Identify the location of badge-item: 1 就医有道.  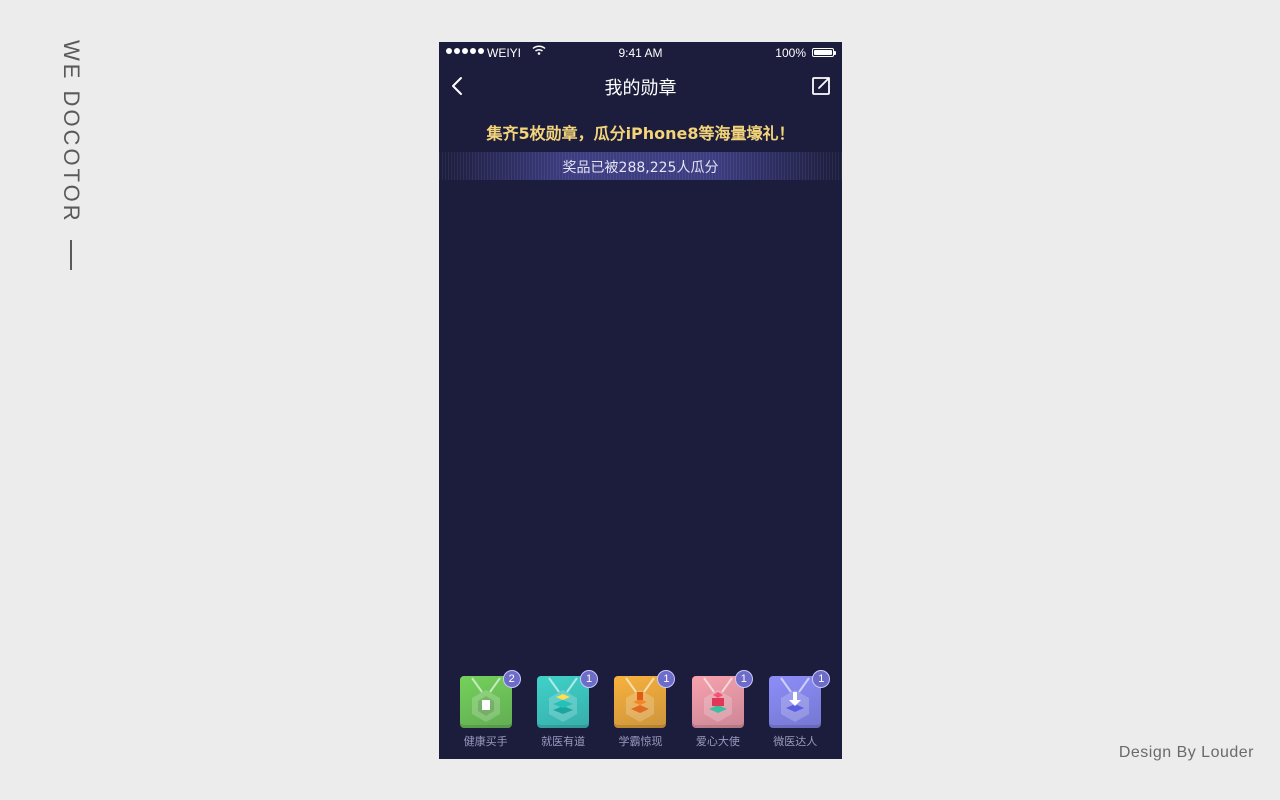
(565, 709).